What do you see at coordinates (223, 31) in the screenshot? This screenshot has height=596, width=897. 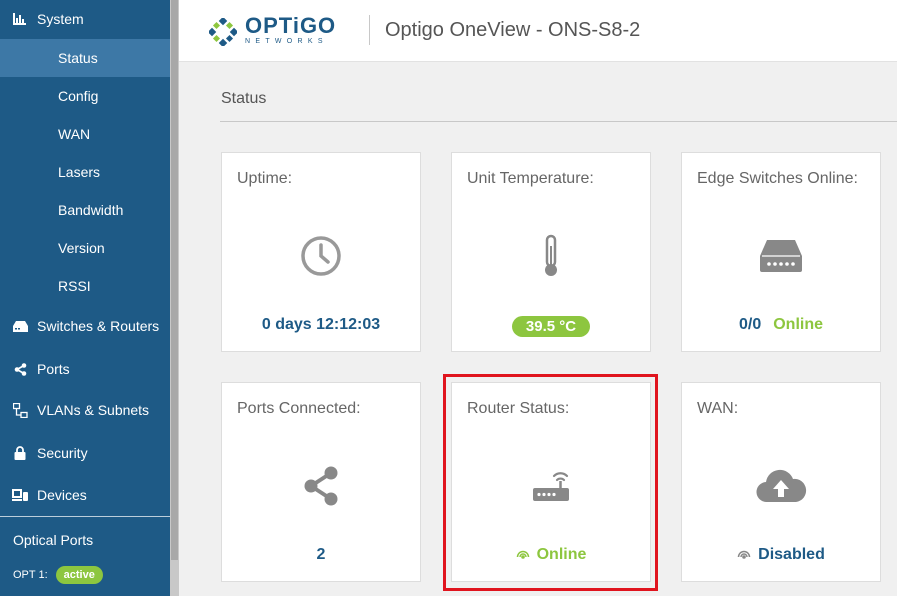 I see `logo-mark-icon` at bounding box center [223, 31].